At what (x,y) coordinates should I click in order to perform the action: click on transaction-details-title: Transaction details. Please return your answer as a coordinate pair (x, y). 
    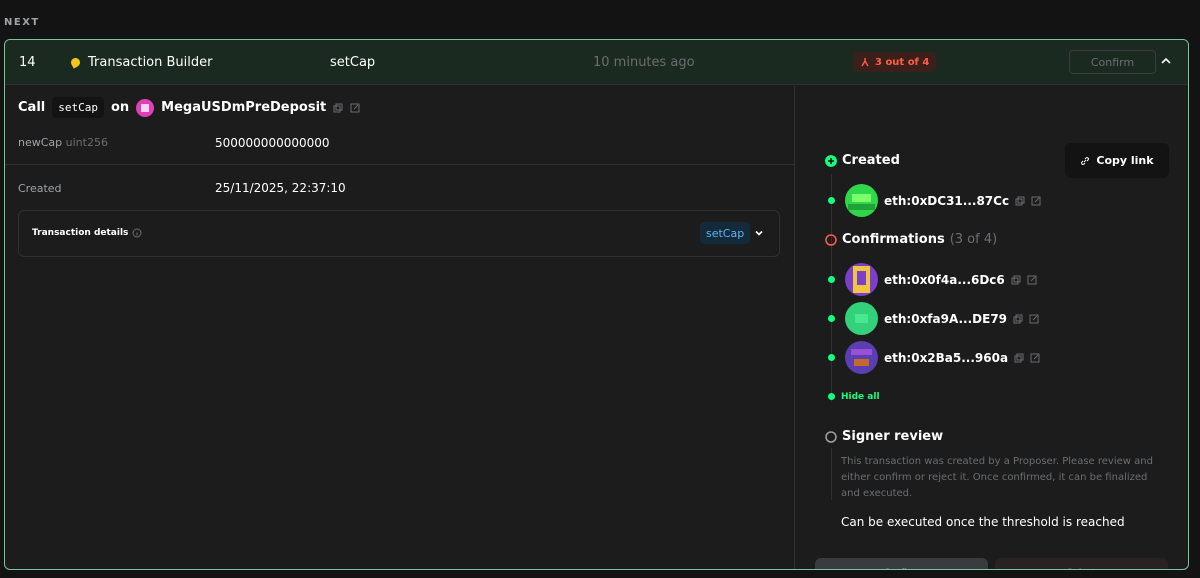
    Looking at the image, I should click on (87, 233).